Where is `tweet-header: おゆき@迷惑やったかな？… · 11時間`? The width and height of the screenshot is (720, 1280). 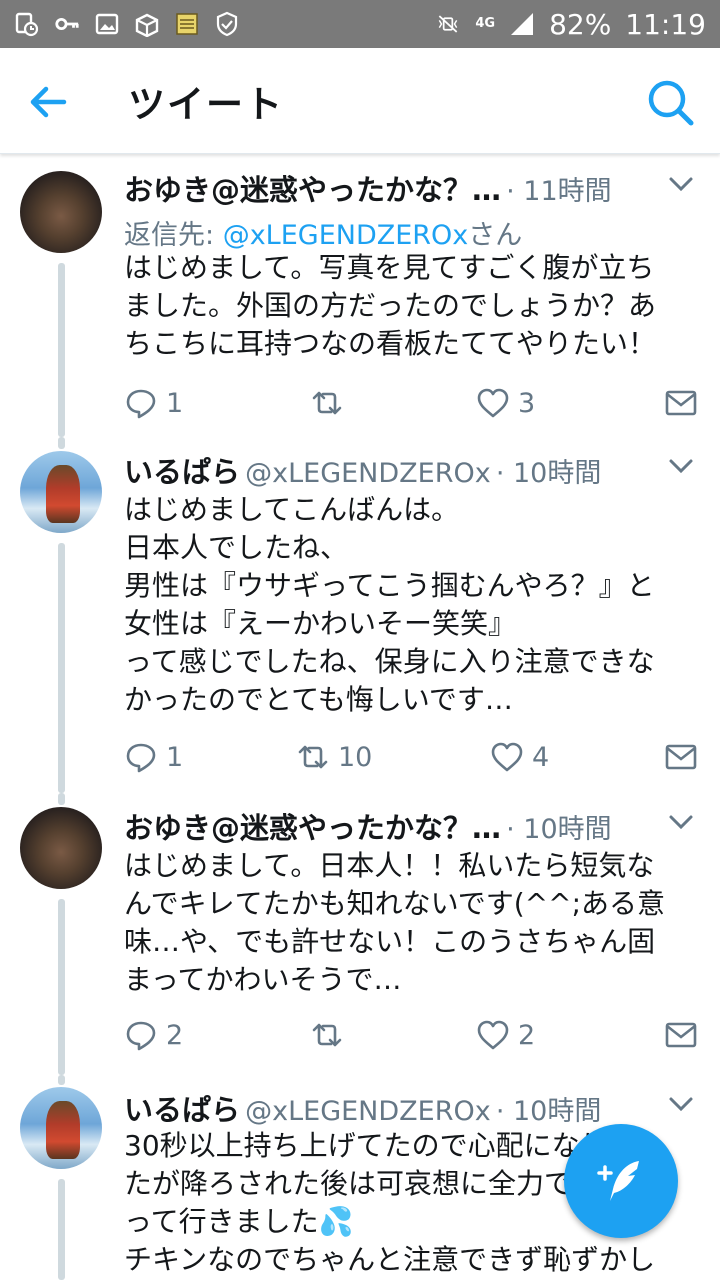
tweet-header: おゆき@迷惑やったかな？… · 11時間 is located at coordinates (412, 189).